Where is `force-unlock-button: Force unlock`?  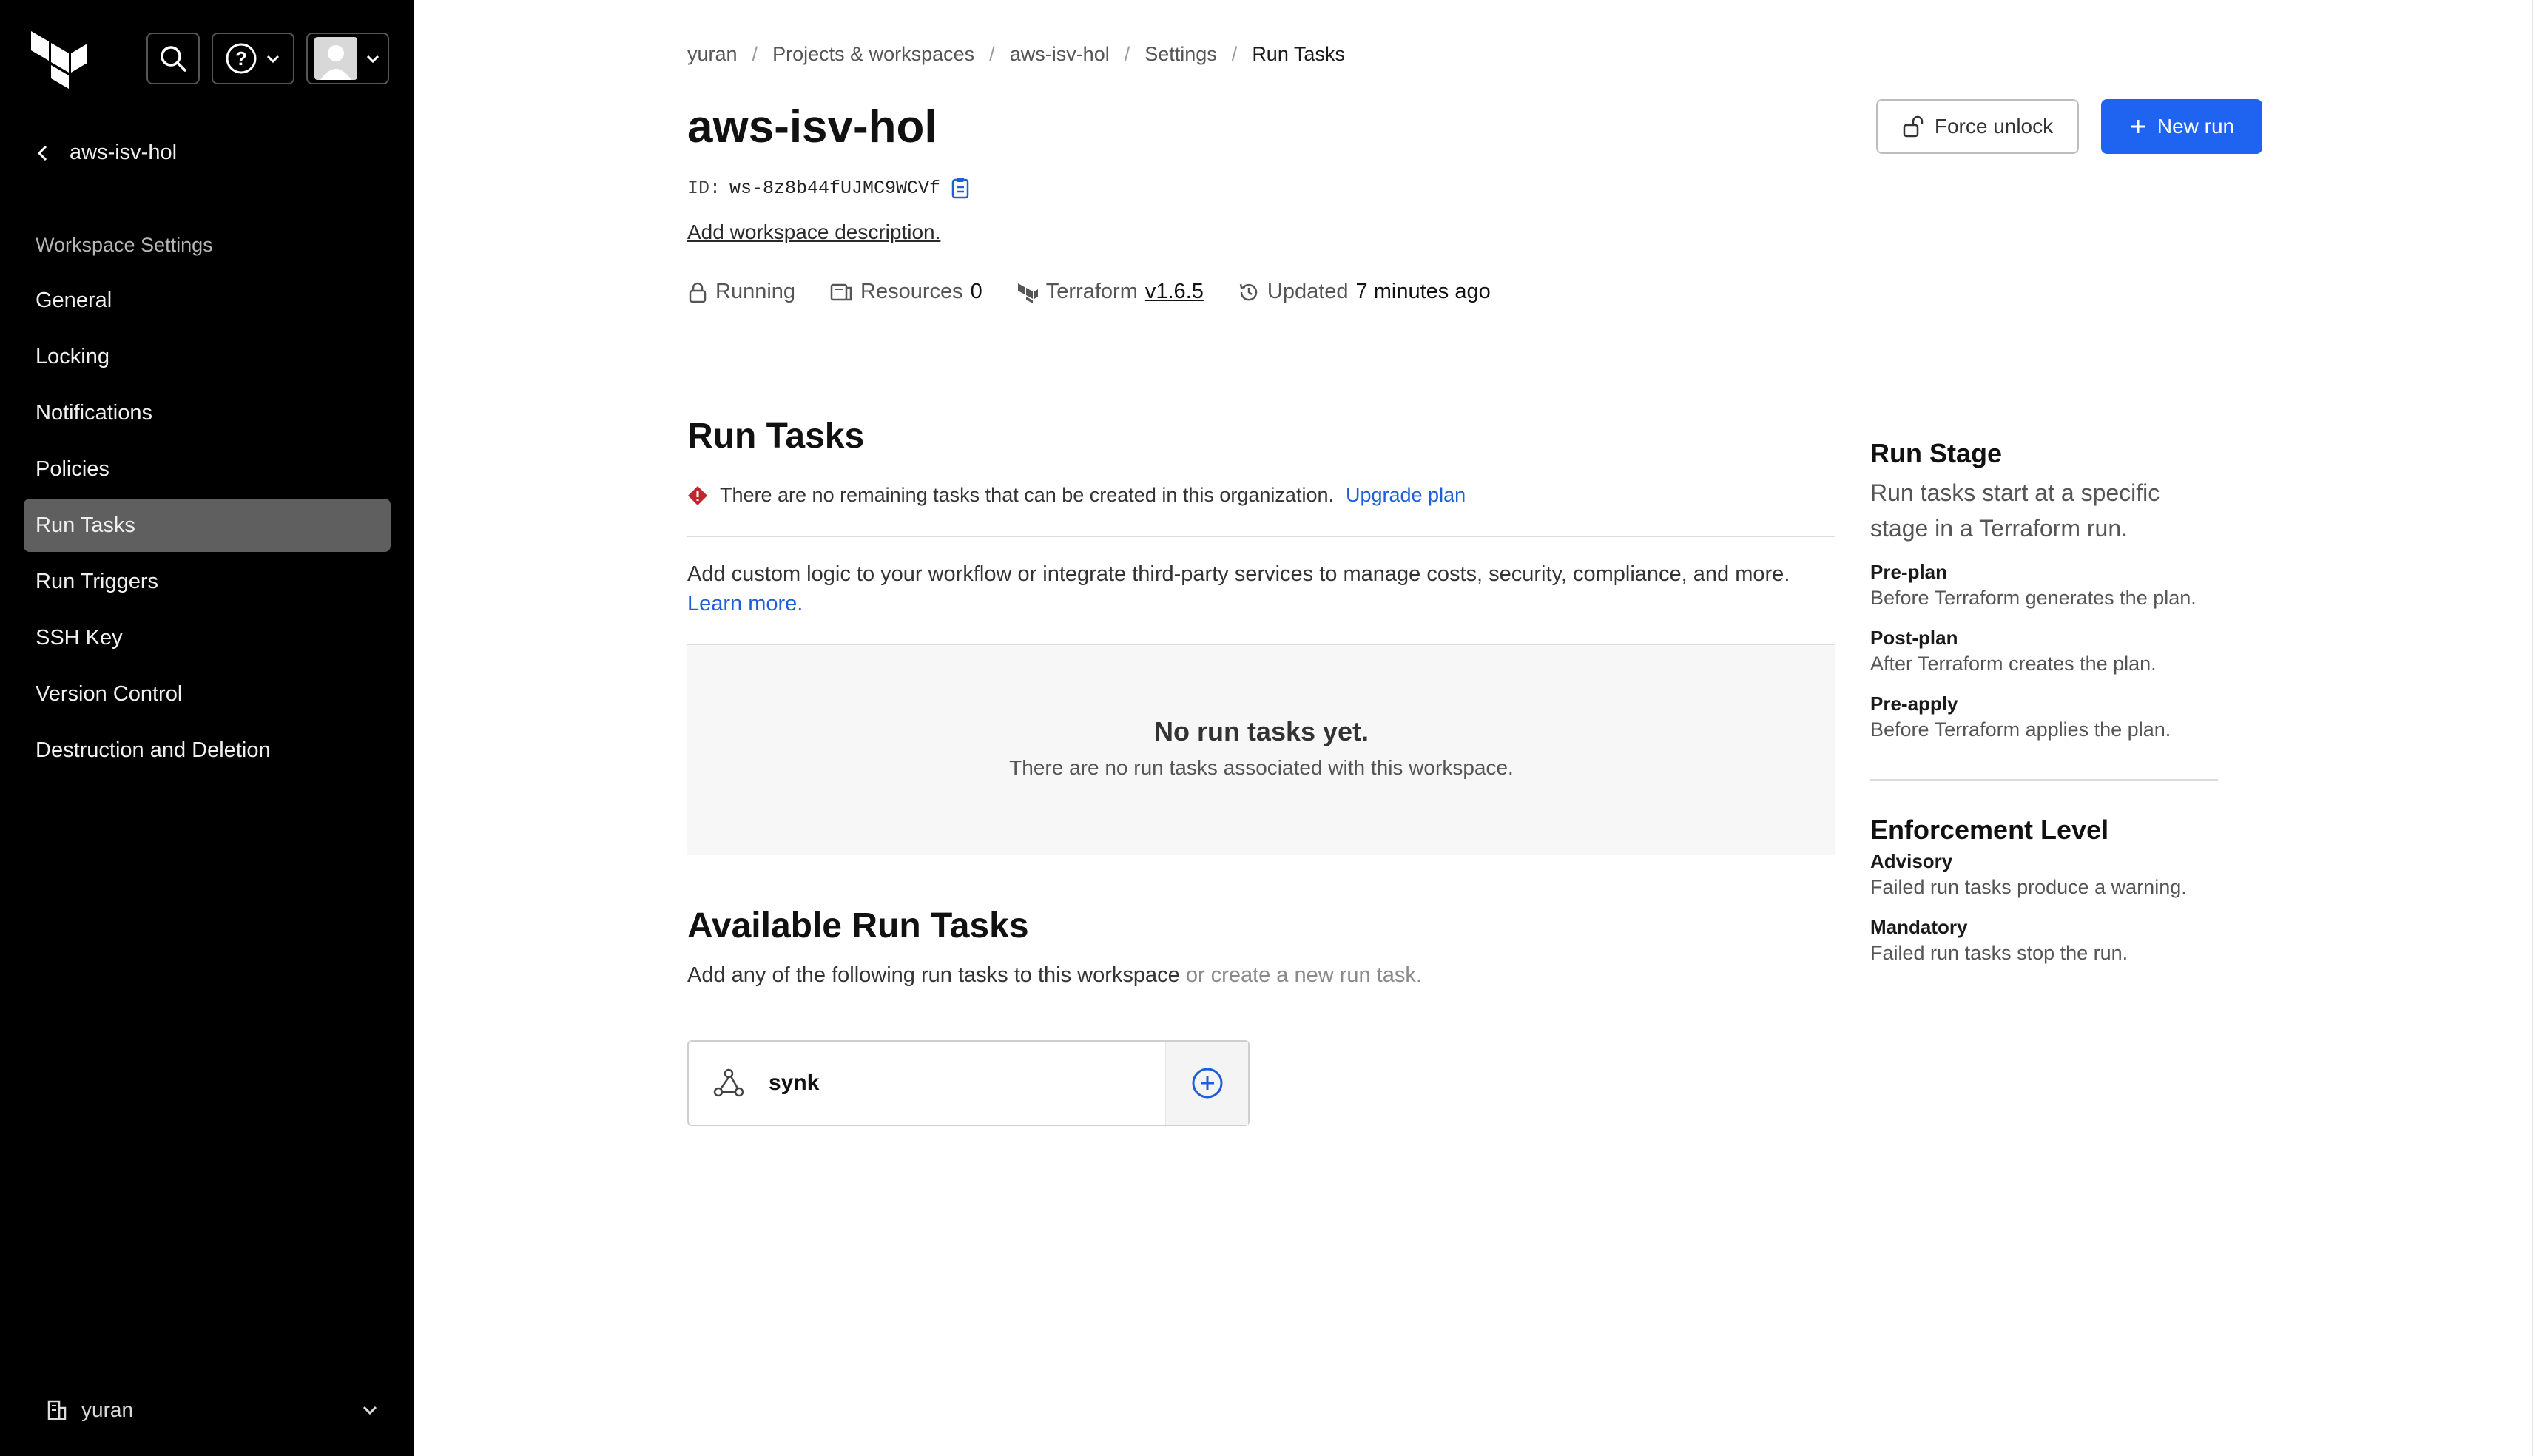
force-unlock-button: Force unlock is located at coordinates (1977, 127).